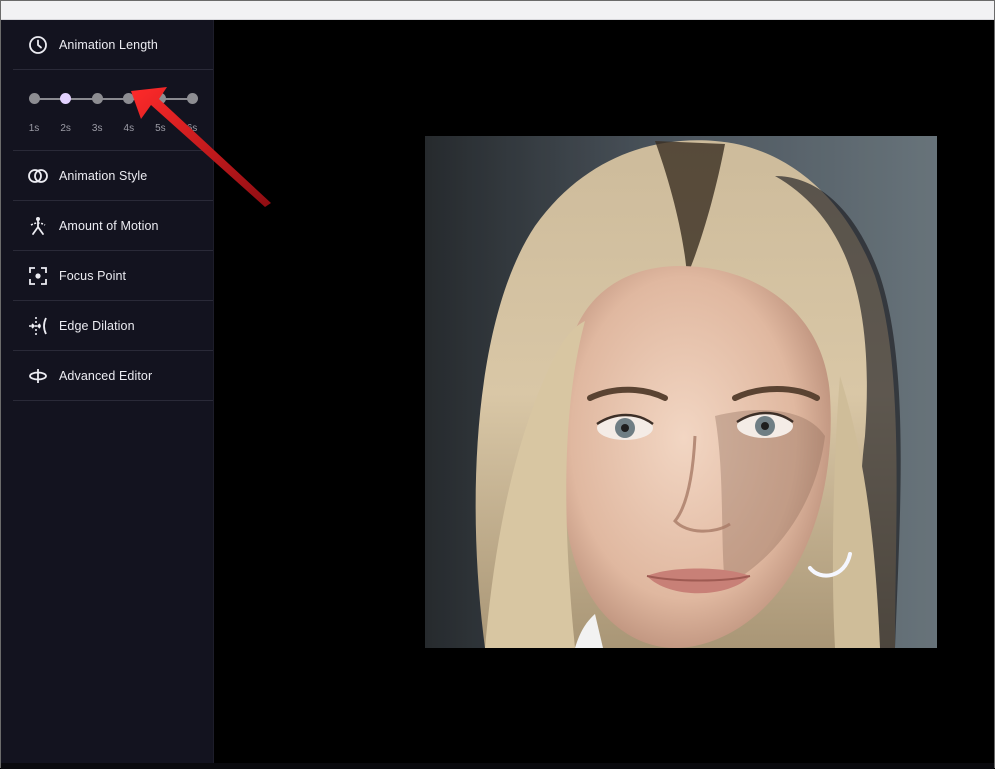  What do you see at coordinates (129, 98) in the screenshot?
I see `slider-option-4s` at bounding box center [129, 98].